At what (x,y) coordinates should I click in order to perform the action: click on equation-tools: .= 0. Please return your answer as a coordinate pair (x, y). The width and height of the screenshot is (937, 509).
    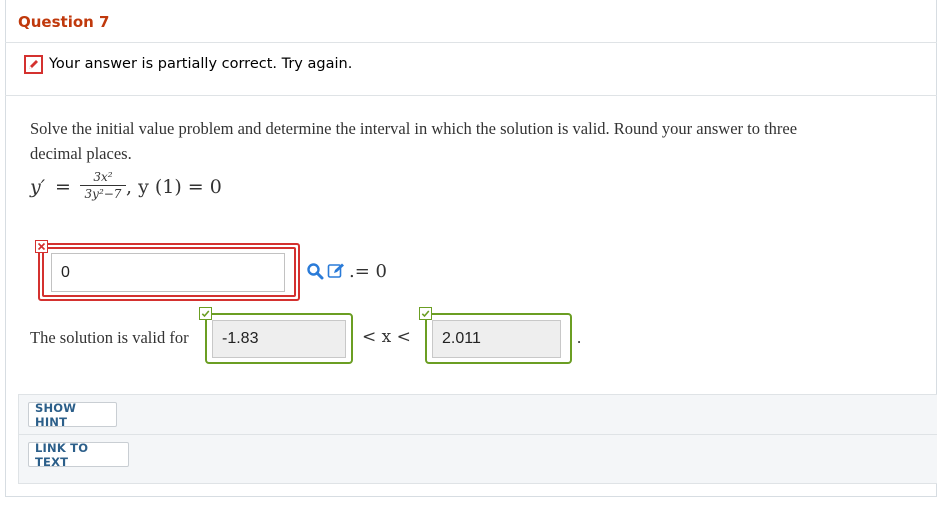
    Looking at the image, I should click on (346, 271).